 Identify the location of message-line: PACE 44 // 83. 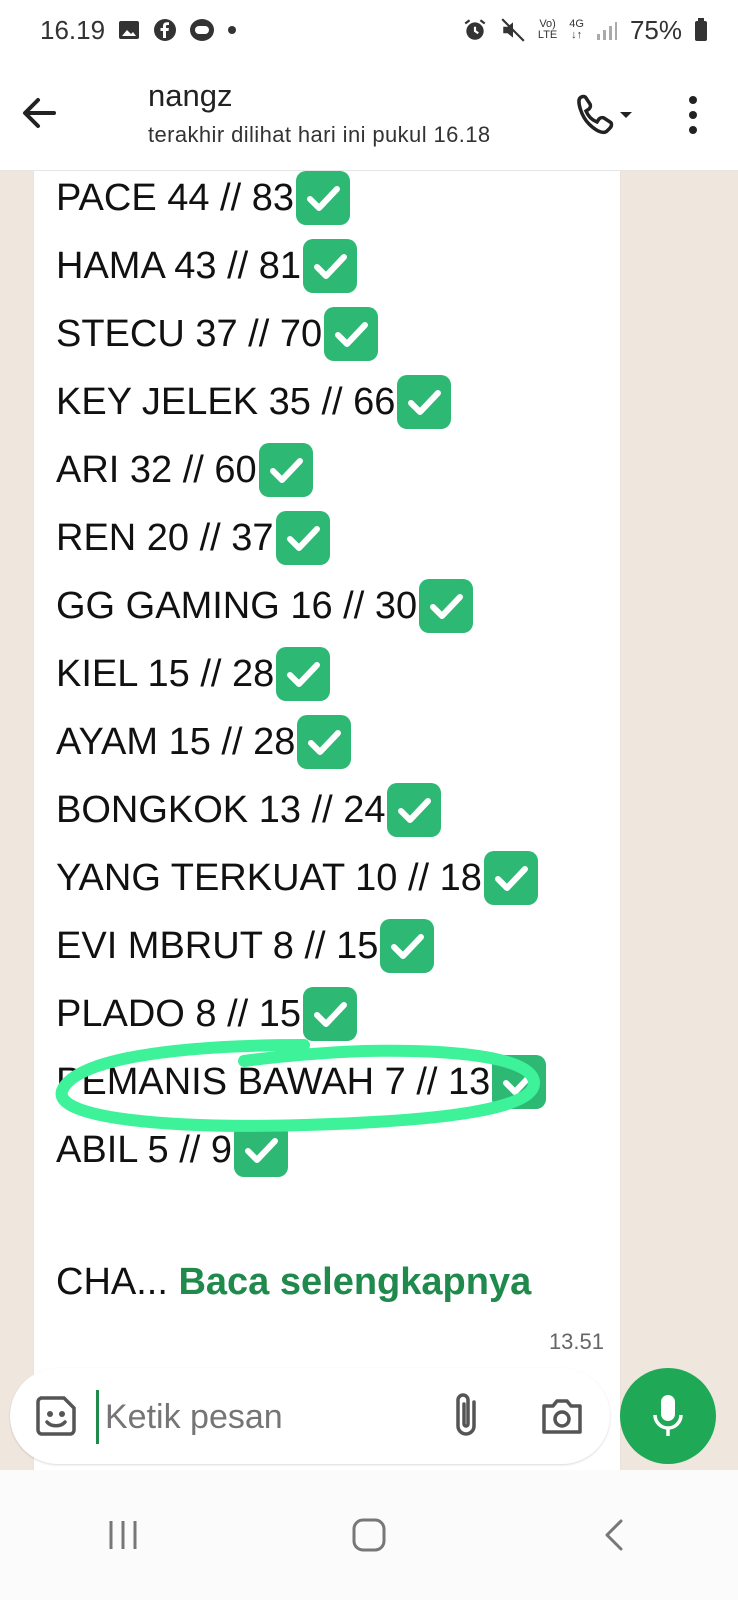
(203, 198).